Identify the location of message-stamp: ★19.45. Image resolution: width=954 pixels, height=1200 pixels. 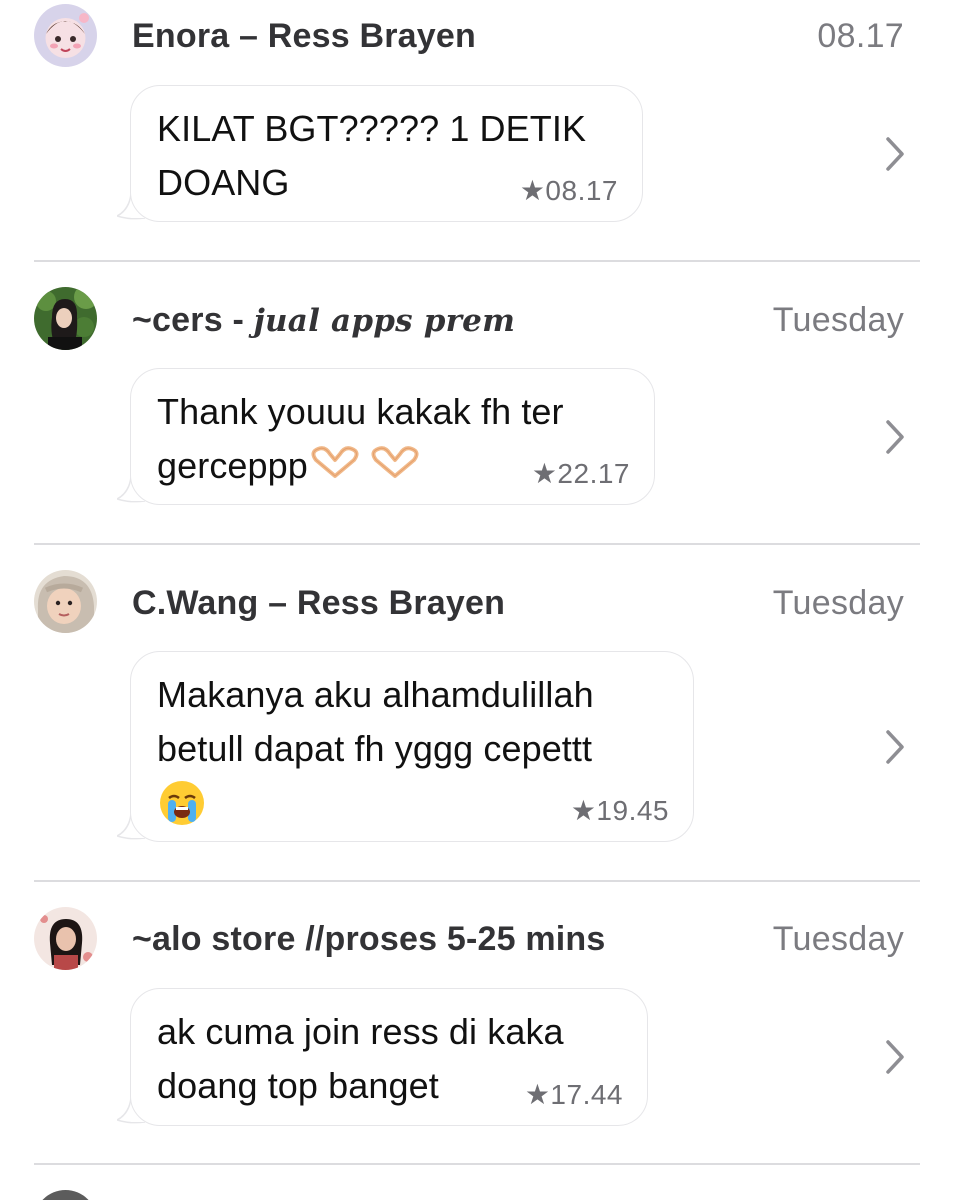
(619, 810).